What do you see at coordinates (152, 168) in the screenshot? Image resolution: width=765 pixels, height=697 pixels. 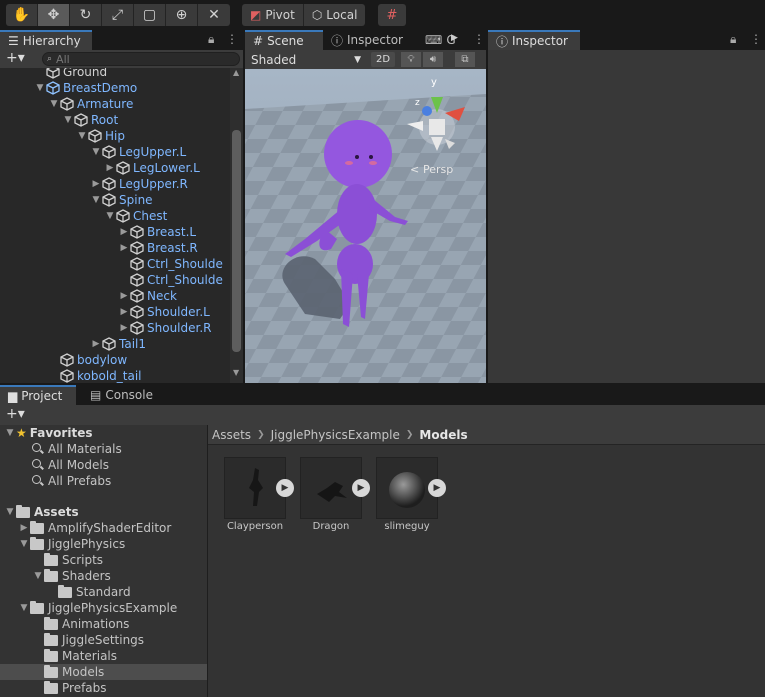 I see `hierarchy-item: ▶ LegLower.L` at bounding box center [152, 168].